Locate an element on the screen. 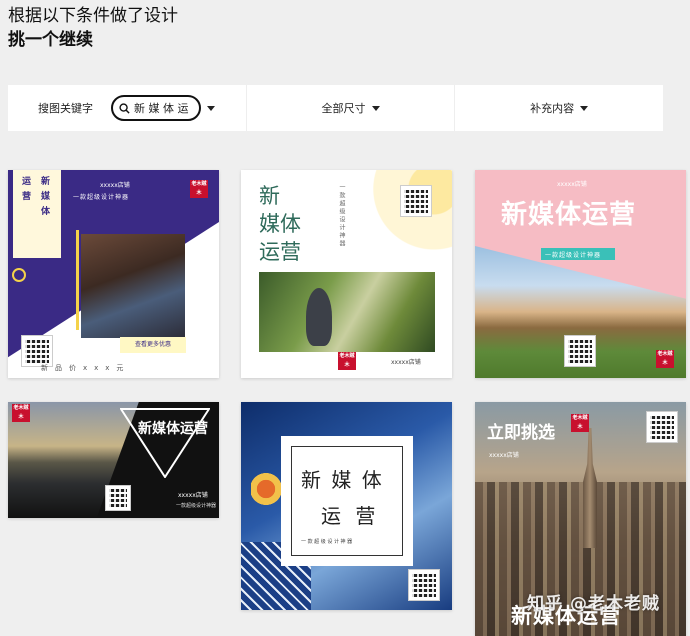 Image resolution: width=690 pixels, height=636 pixels. card2-seal: 老木贼木 is located at coordinates (347, 361).